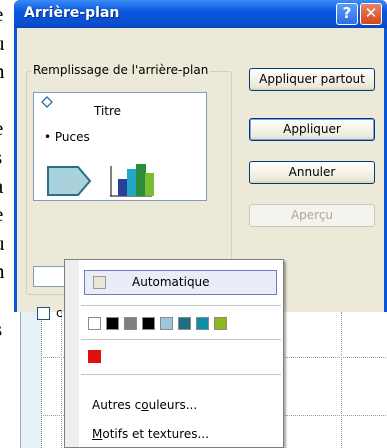 This screenshot has height=448, width=387. I want to click on pentagon-shape-icon, so click(69, 181).